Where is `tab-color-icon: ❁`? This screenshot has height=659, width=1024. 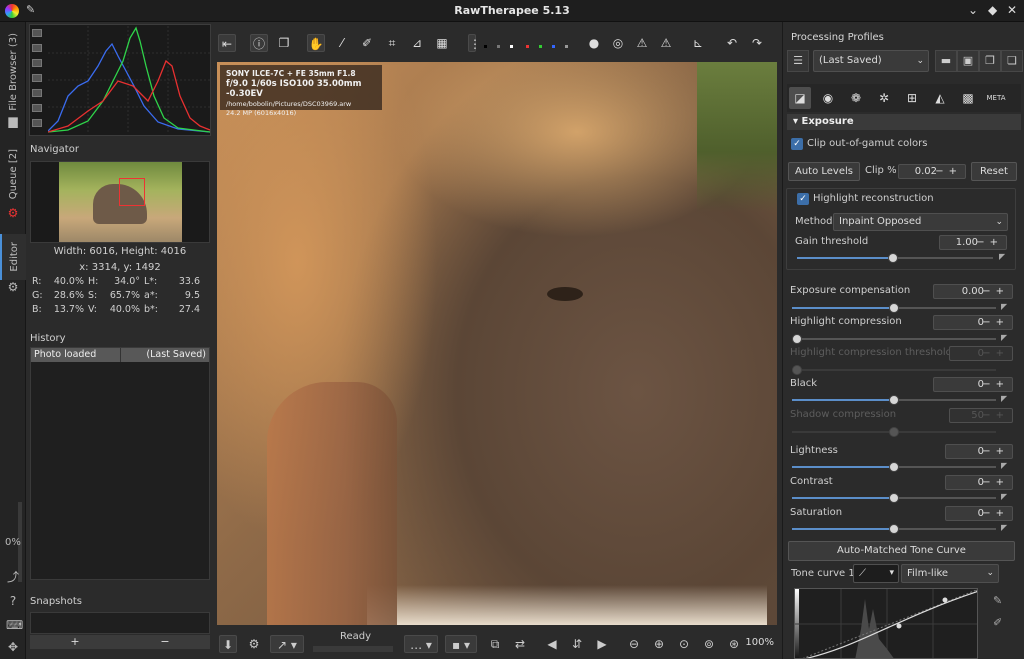
tab-color-icon: ❁ is located at coordinates (856, 98).